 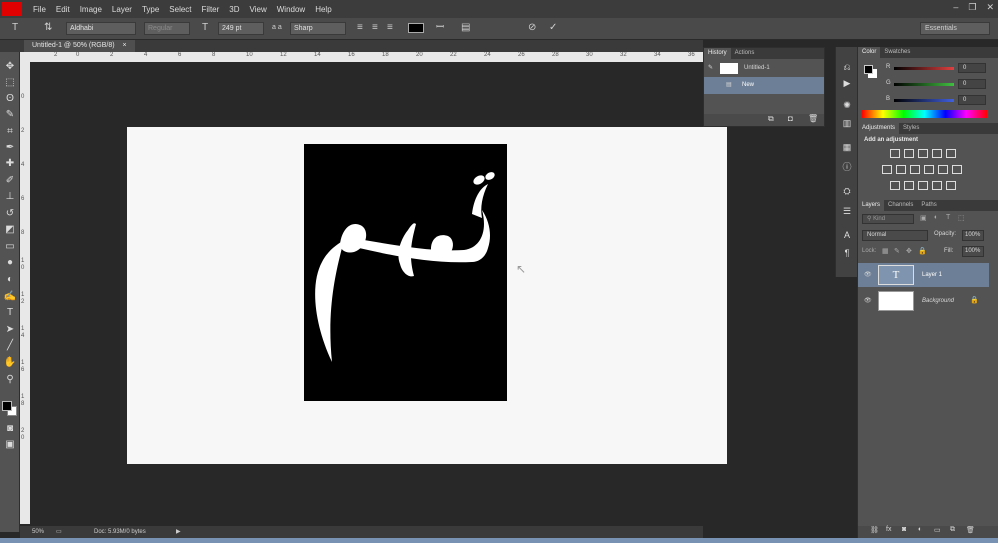 What do you see at coordinates (125, 45) in the screenshot?
I see `close-tab-icon: ×` at bounding box center [125, 45].